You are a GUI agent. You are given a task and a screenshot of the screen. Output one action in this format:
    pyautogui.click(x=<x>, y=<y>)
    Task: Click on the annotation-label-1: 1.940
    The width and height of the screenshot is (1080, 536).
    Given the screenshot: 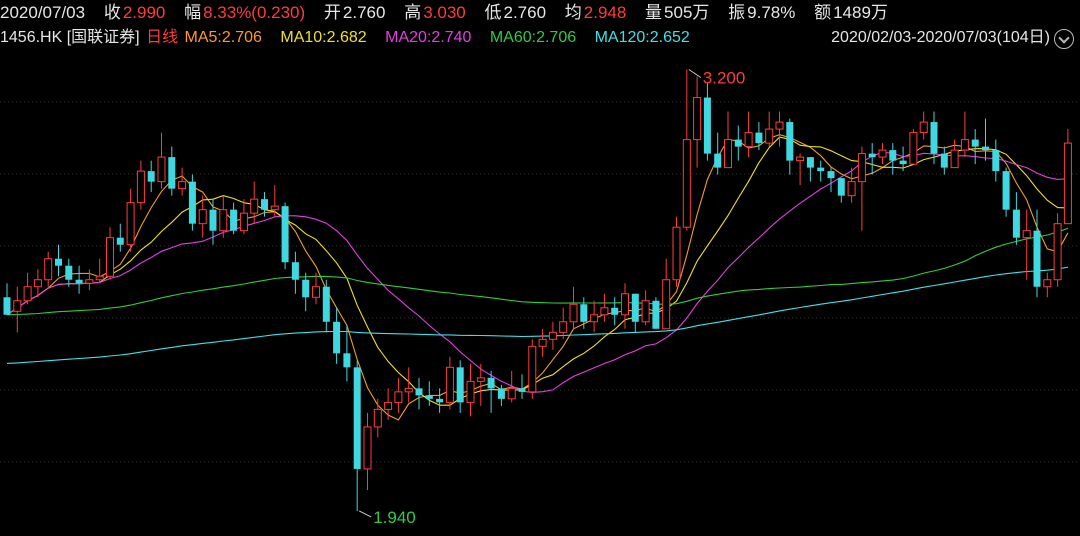 What is the action you would take?
    pyautogui.click(x=394, y=517)
    